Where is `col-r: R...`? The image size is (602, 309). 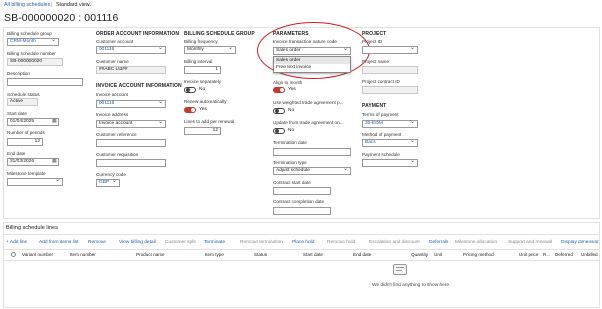
col-r: R... is located at coordinates (546, 254).